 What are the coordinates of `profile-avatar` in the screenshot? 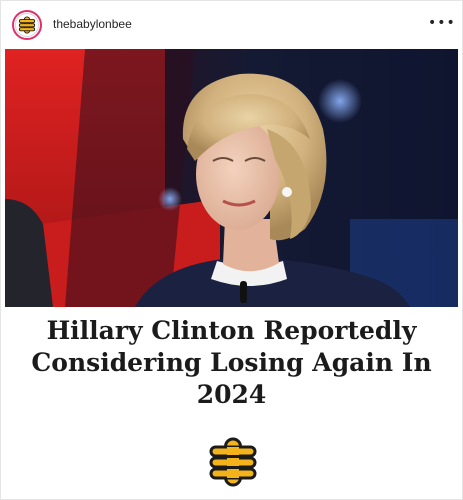 It's located at (27, 25).